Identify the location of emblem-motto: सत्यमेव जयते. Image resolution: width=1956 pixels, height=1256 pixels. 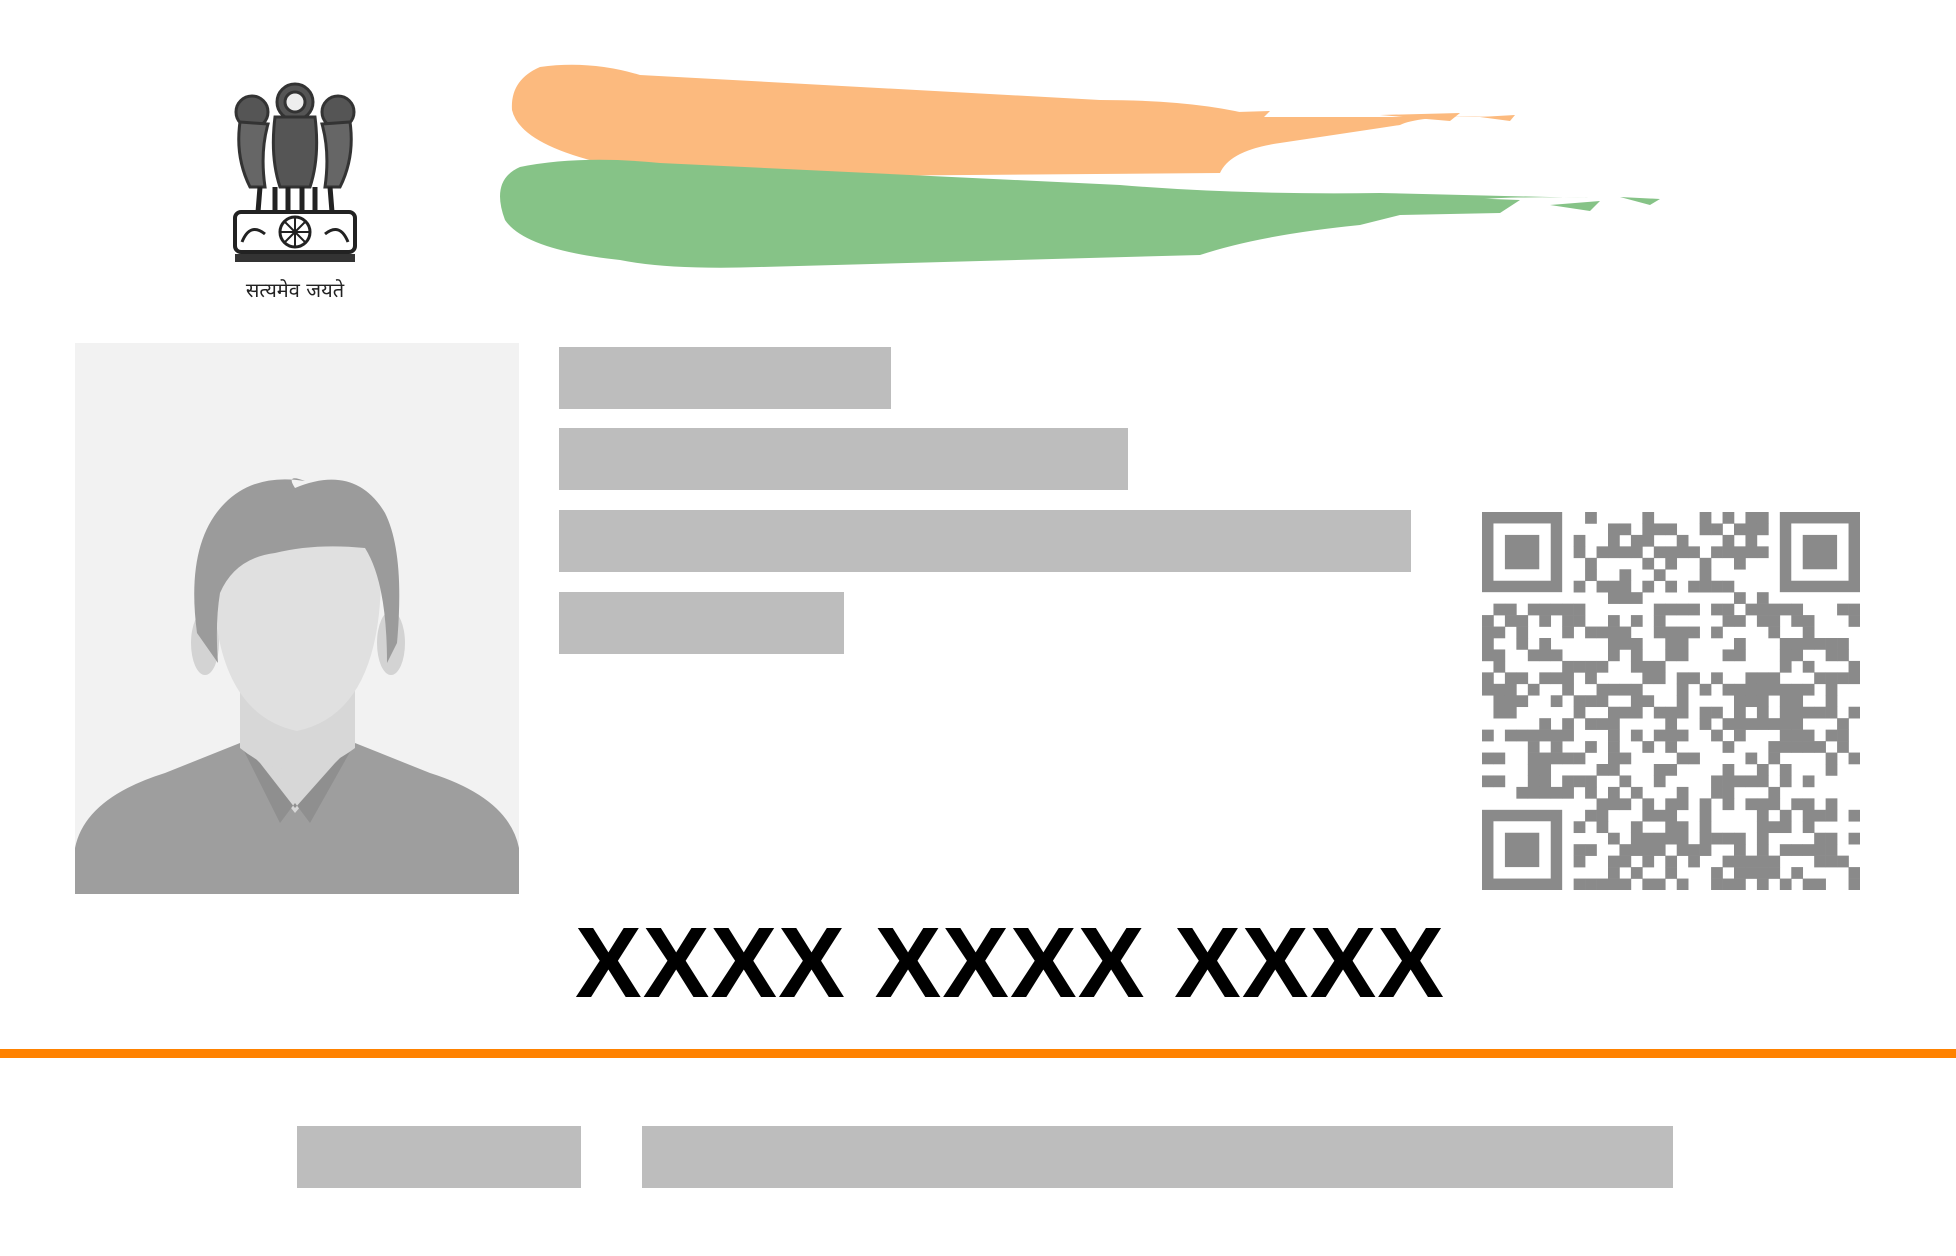
(295, 290).